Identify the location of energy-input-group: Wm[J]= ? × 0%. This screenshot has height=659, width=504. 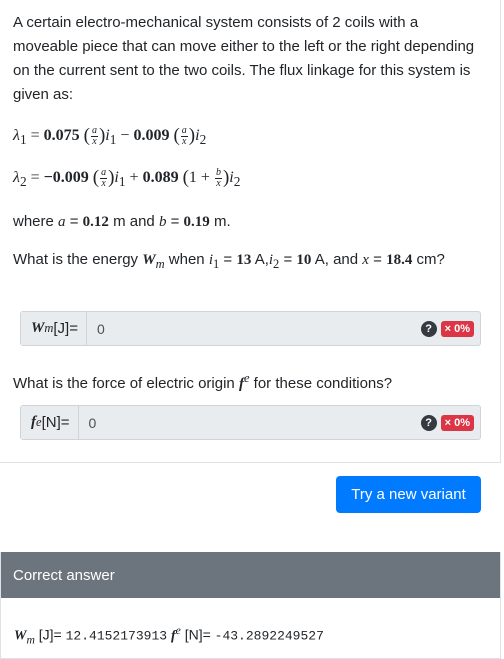
(250, 328).